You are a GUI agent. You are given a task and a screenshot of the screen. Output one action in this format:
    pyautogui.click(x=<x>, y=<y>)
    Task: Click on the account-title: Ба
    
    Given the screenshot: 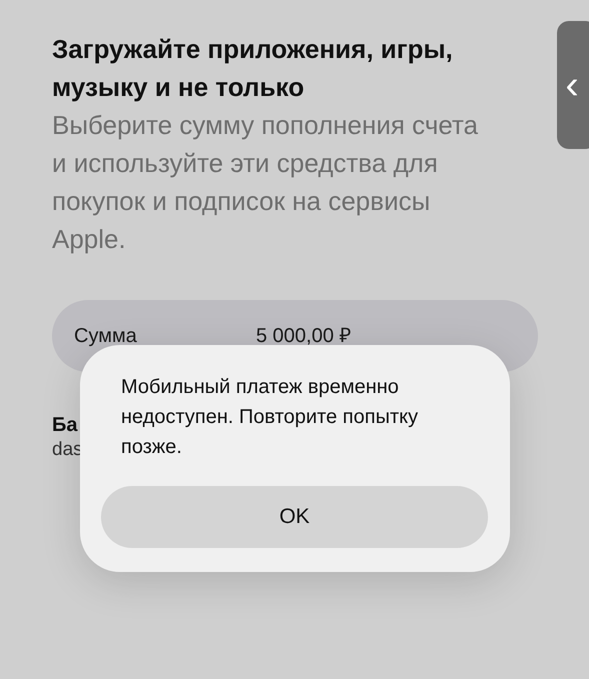 What is the action you would take?
    pyautogui.click(x=65, y=425)
    